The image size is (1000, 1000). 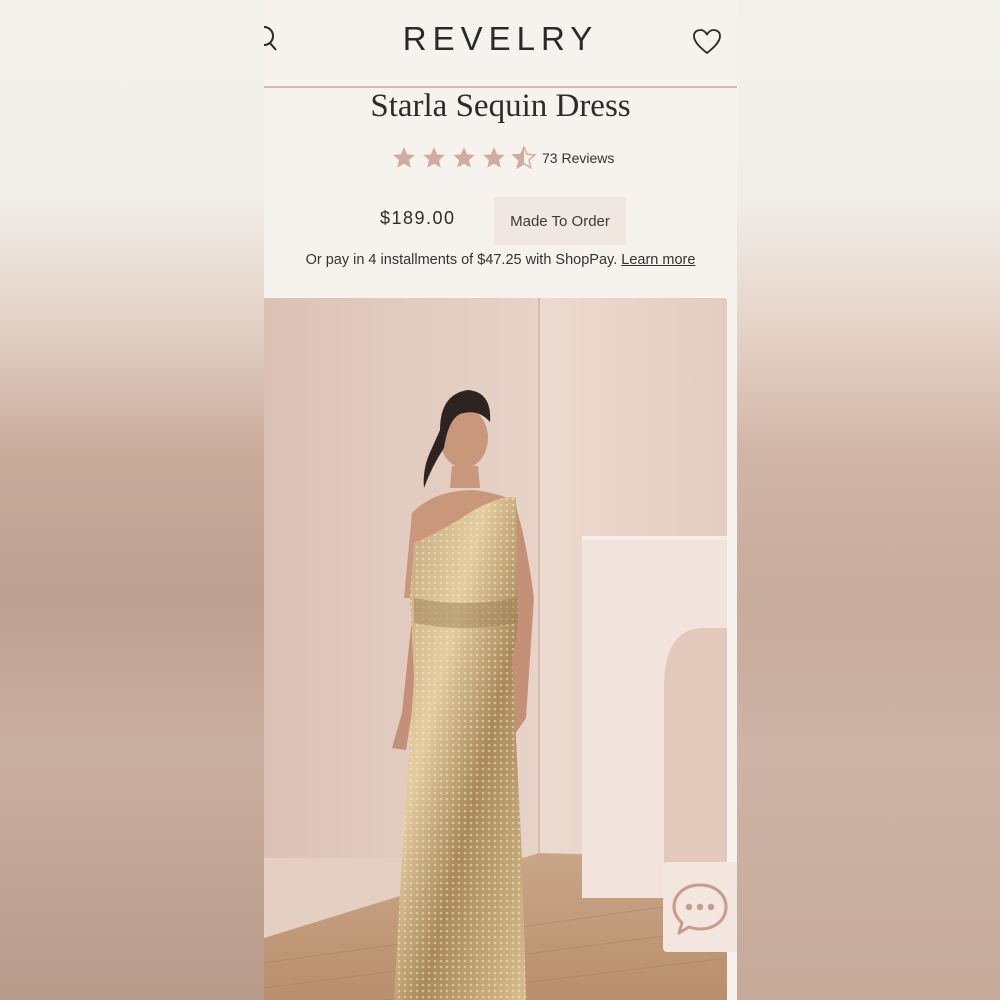 What do you see at coordinates (418, 218) in the screenshot?
I see `product-price: $189.00` at bounding box center [418, 218].